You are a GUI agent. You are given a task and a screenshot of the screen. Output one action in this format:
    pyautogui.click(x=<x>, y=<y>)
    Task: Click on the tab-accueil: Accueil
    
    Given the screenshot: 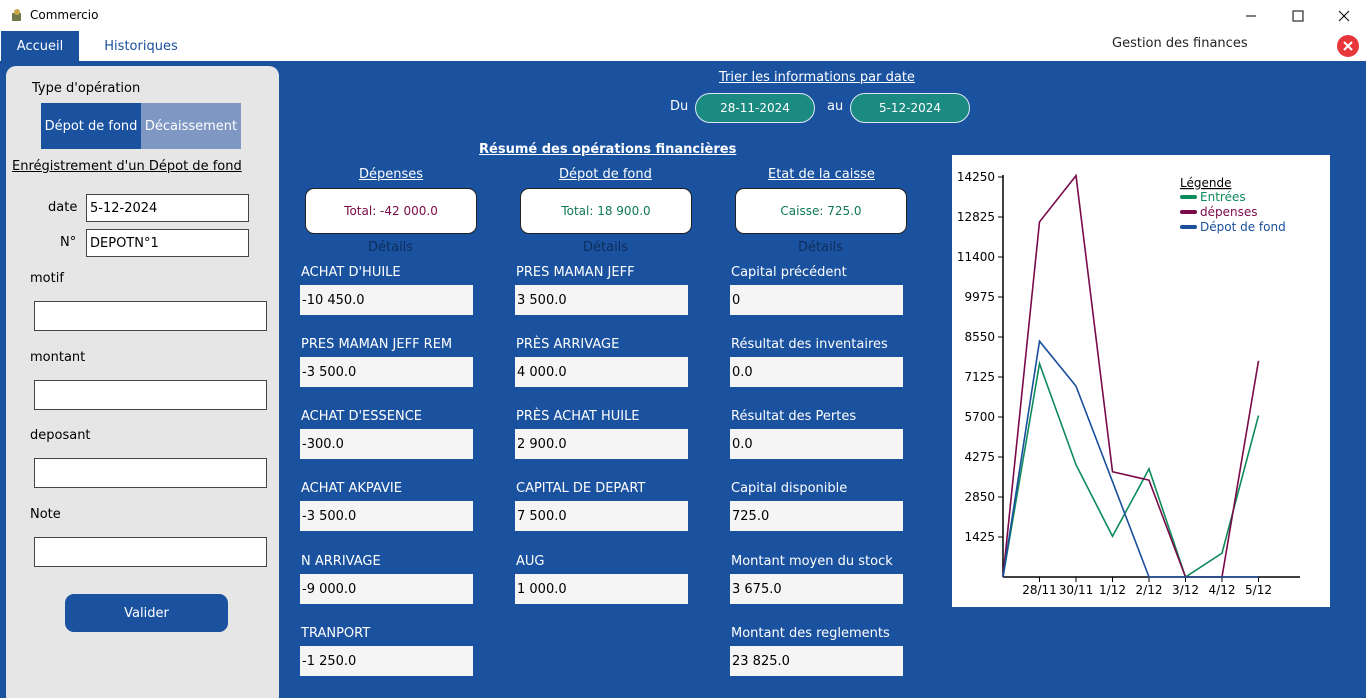 What is the action you would take?
    pyautogui.click(x=40, y=46)
    